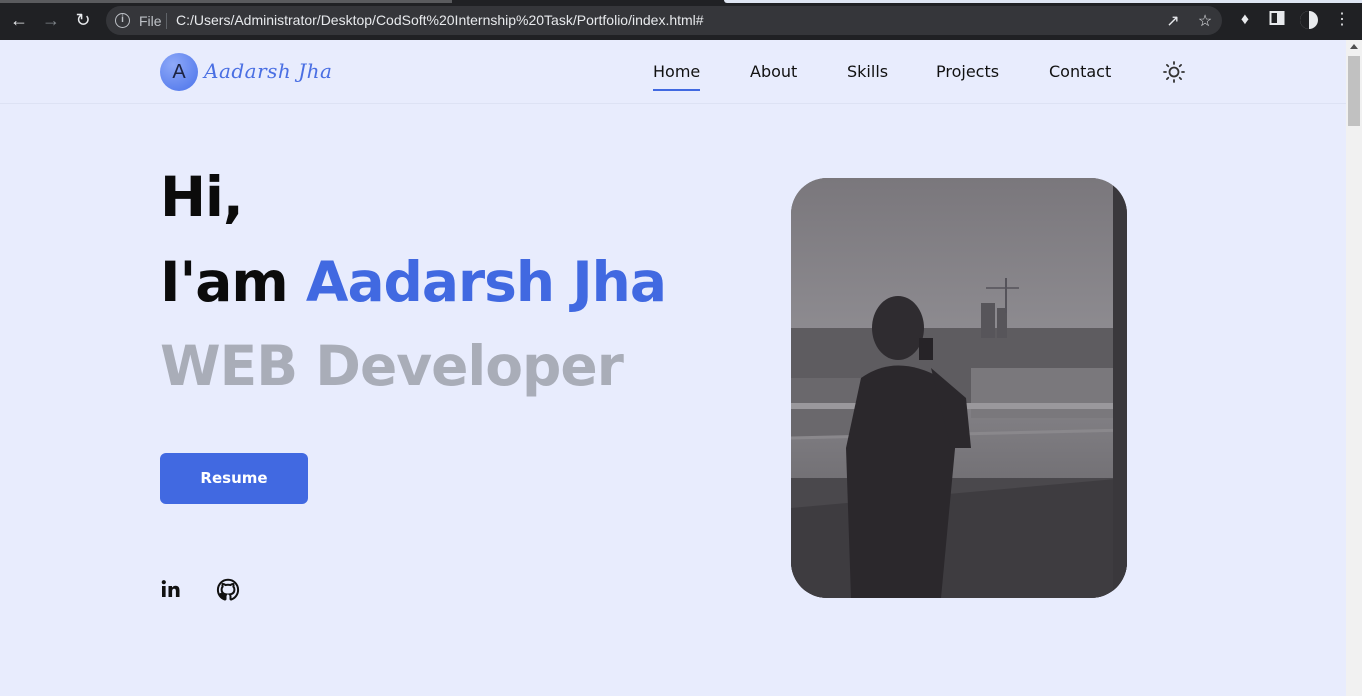 The height and width of the screenshot is (696, 1362). What do you see at coordinates (1354, 46) in the screenshot?
I see `scroll-up-arrow-icon` at bounding box center [1354, 46].